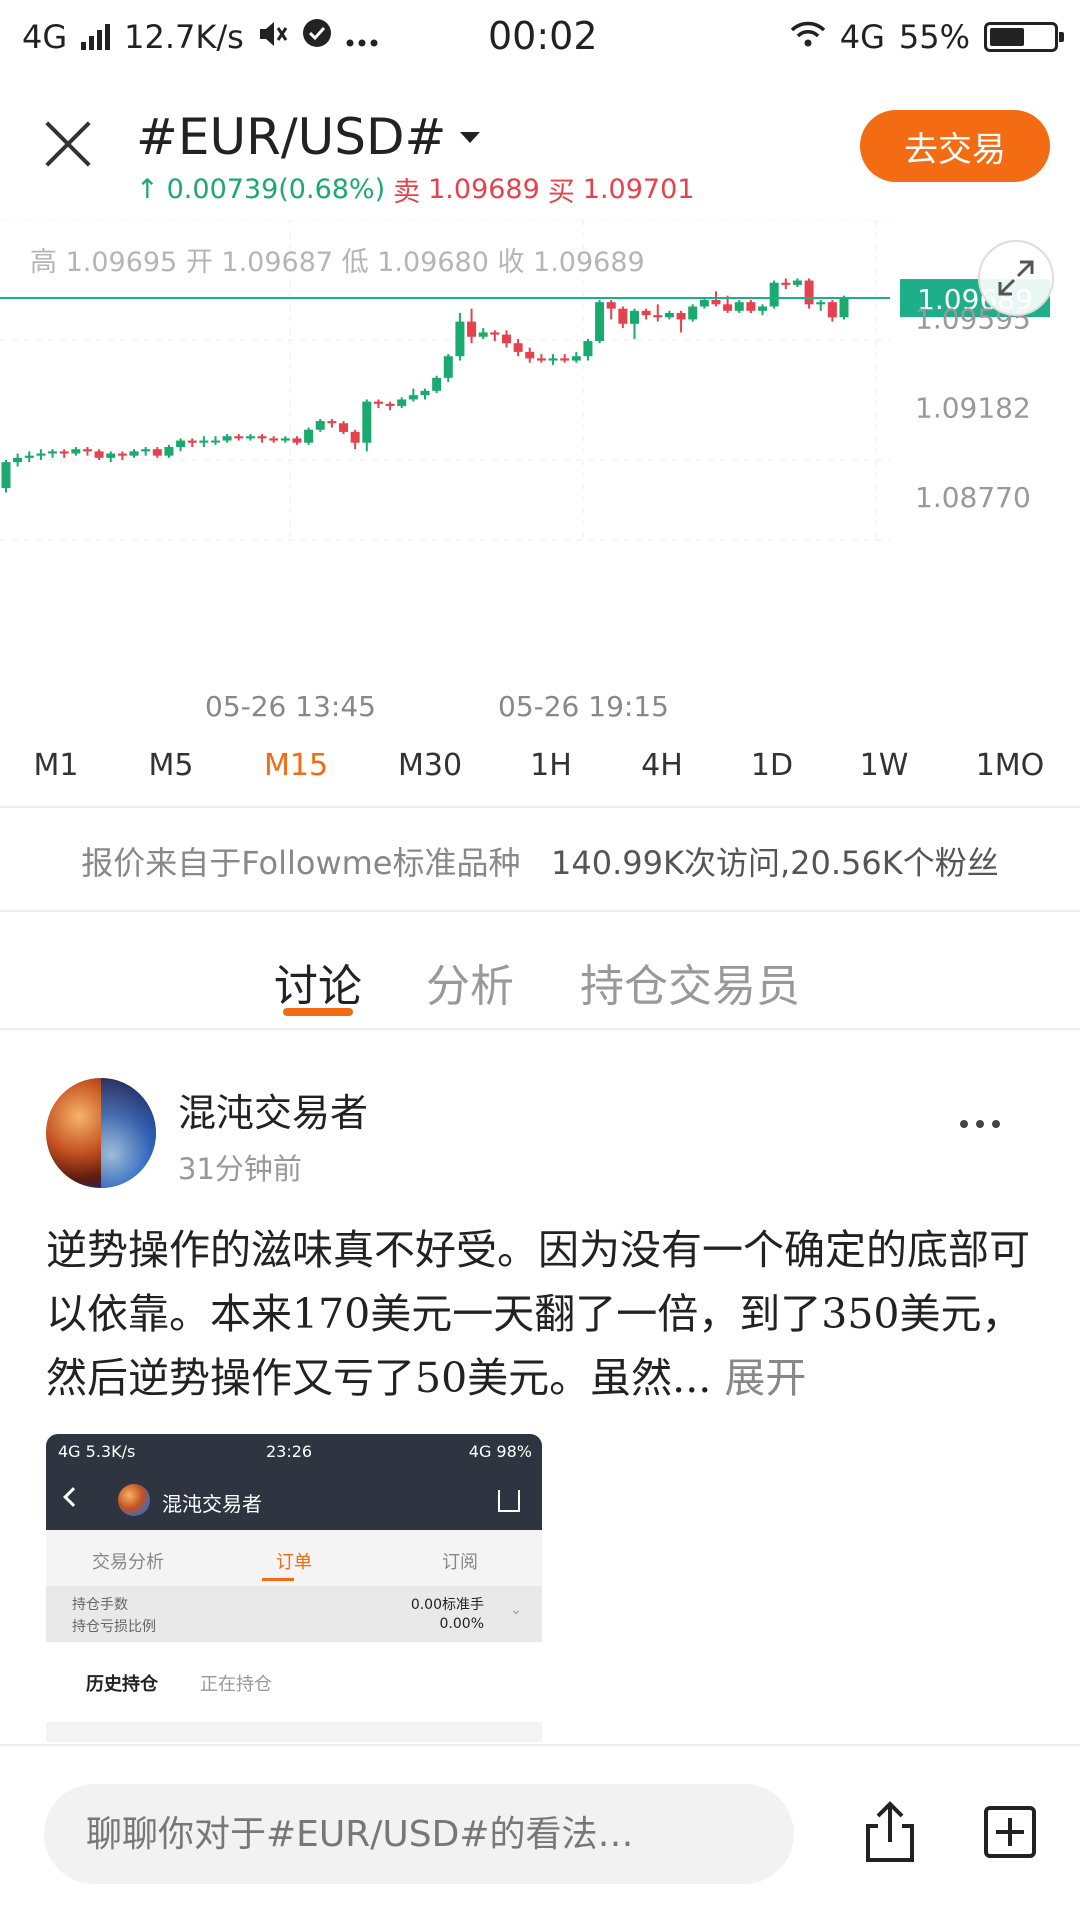 The width and height of the screenshot is (1080, 1920). I want to click on embed-status-right: 4G 98%, so click(500, 1451).